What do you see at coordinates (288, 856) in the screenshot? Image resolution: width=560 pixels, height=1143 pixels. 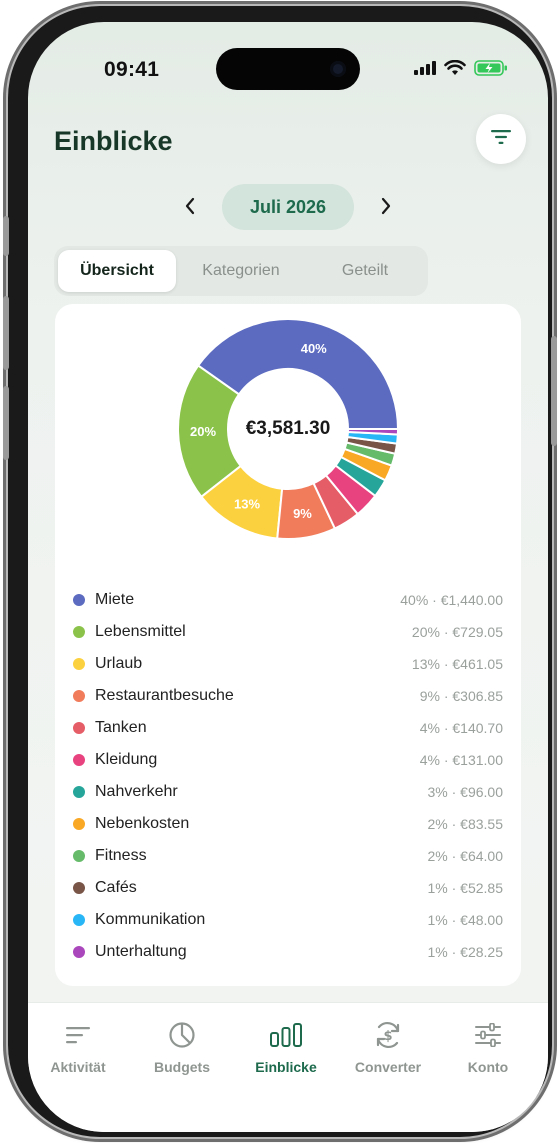 I see `legend-item: Fitness 2% · €64.00` at bounding box center [288, 856].